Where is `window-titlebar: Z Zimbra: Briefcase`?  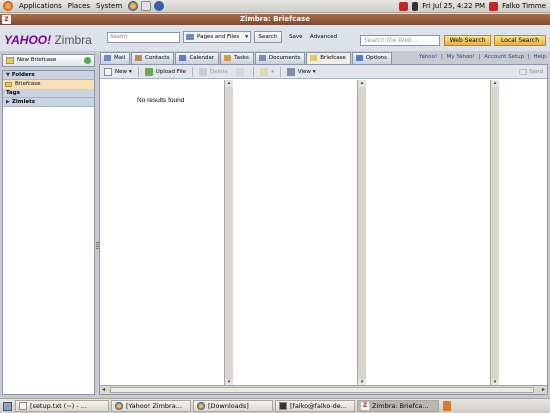
window-titlebar: Z Zimbra: Briefcase is located at coordinates (275, 19).